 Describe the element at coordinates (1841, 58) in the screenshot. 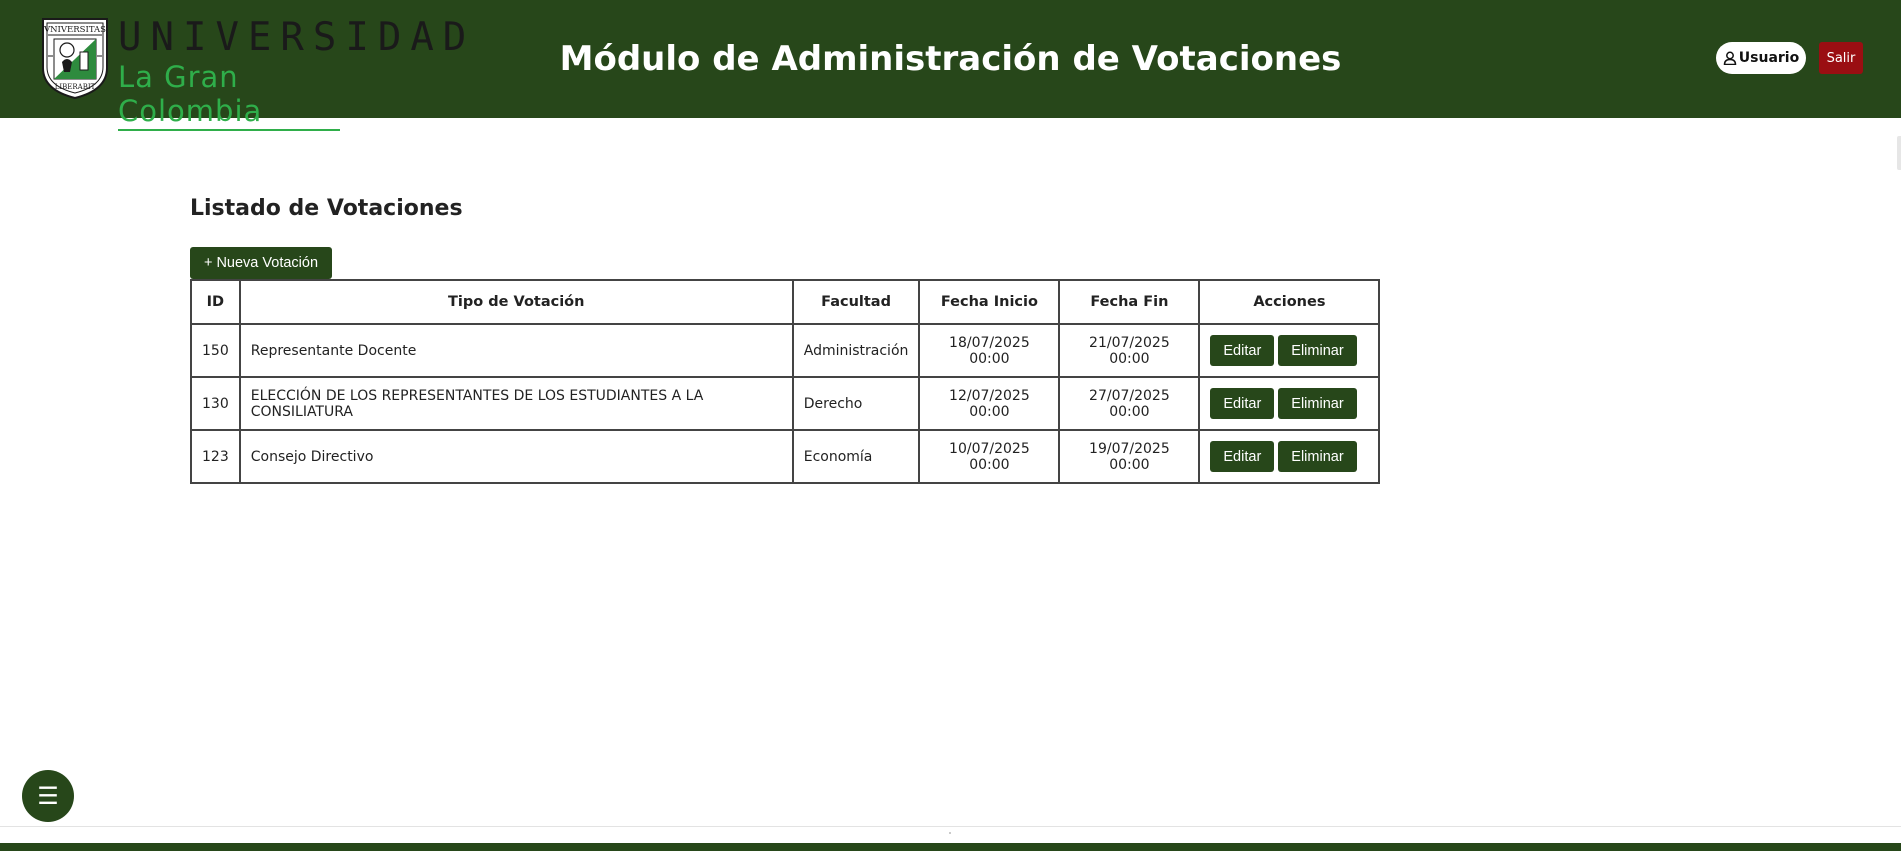

I see `logout-button: Salir` at that location.